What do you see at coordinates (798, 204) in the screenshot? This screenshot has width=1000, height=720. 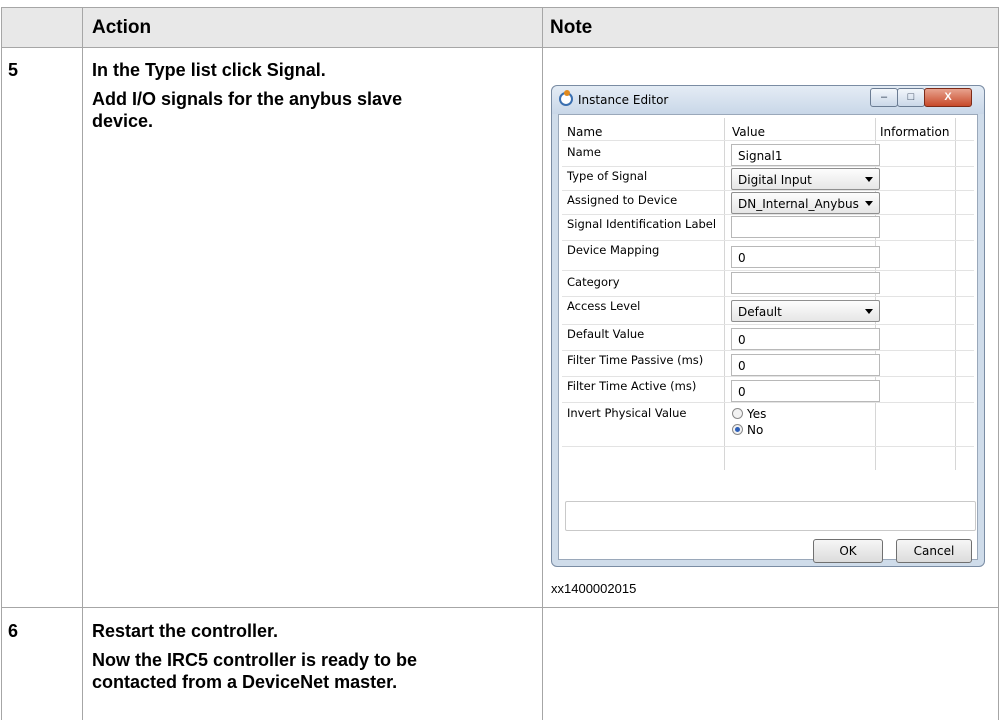 I see `select-value: DN_Internal_Anybus` at bounding box center [798, 204].